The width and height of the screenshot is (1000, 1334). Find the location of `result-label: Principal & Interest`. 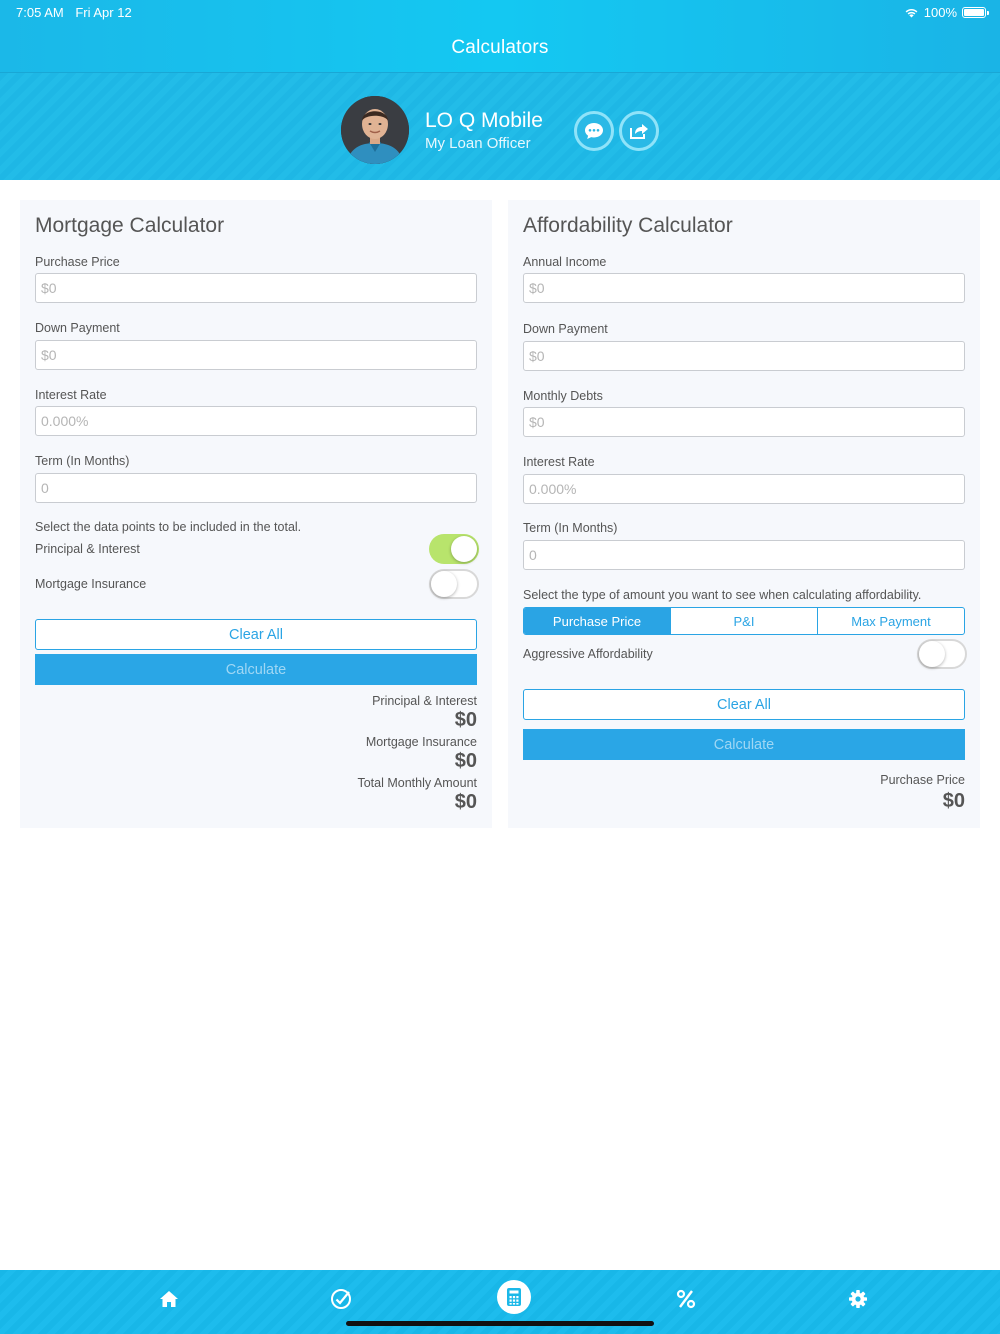

result-label: Principal & Interest is located at coordinates (424, 701).